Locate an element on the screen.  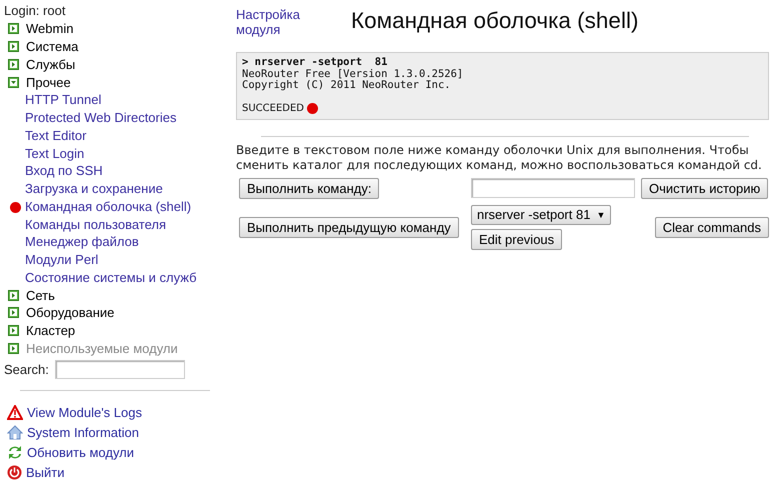
edit-previous-button: Edit previous is located at coordinates (516, 239).